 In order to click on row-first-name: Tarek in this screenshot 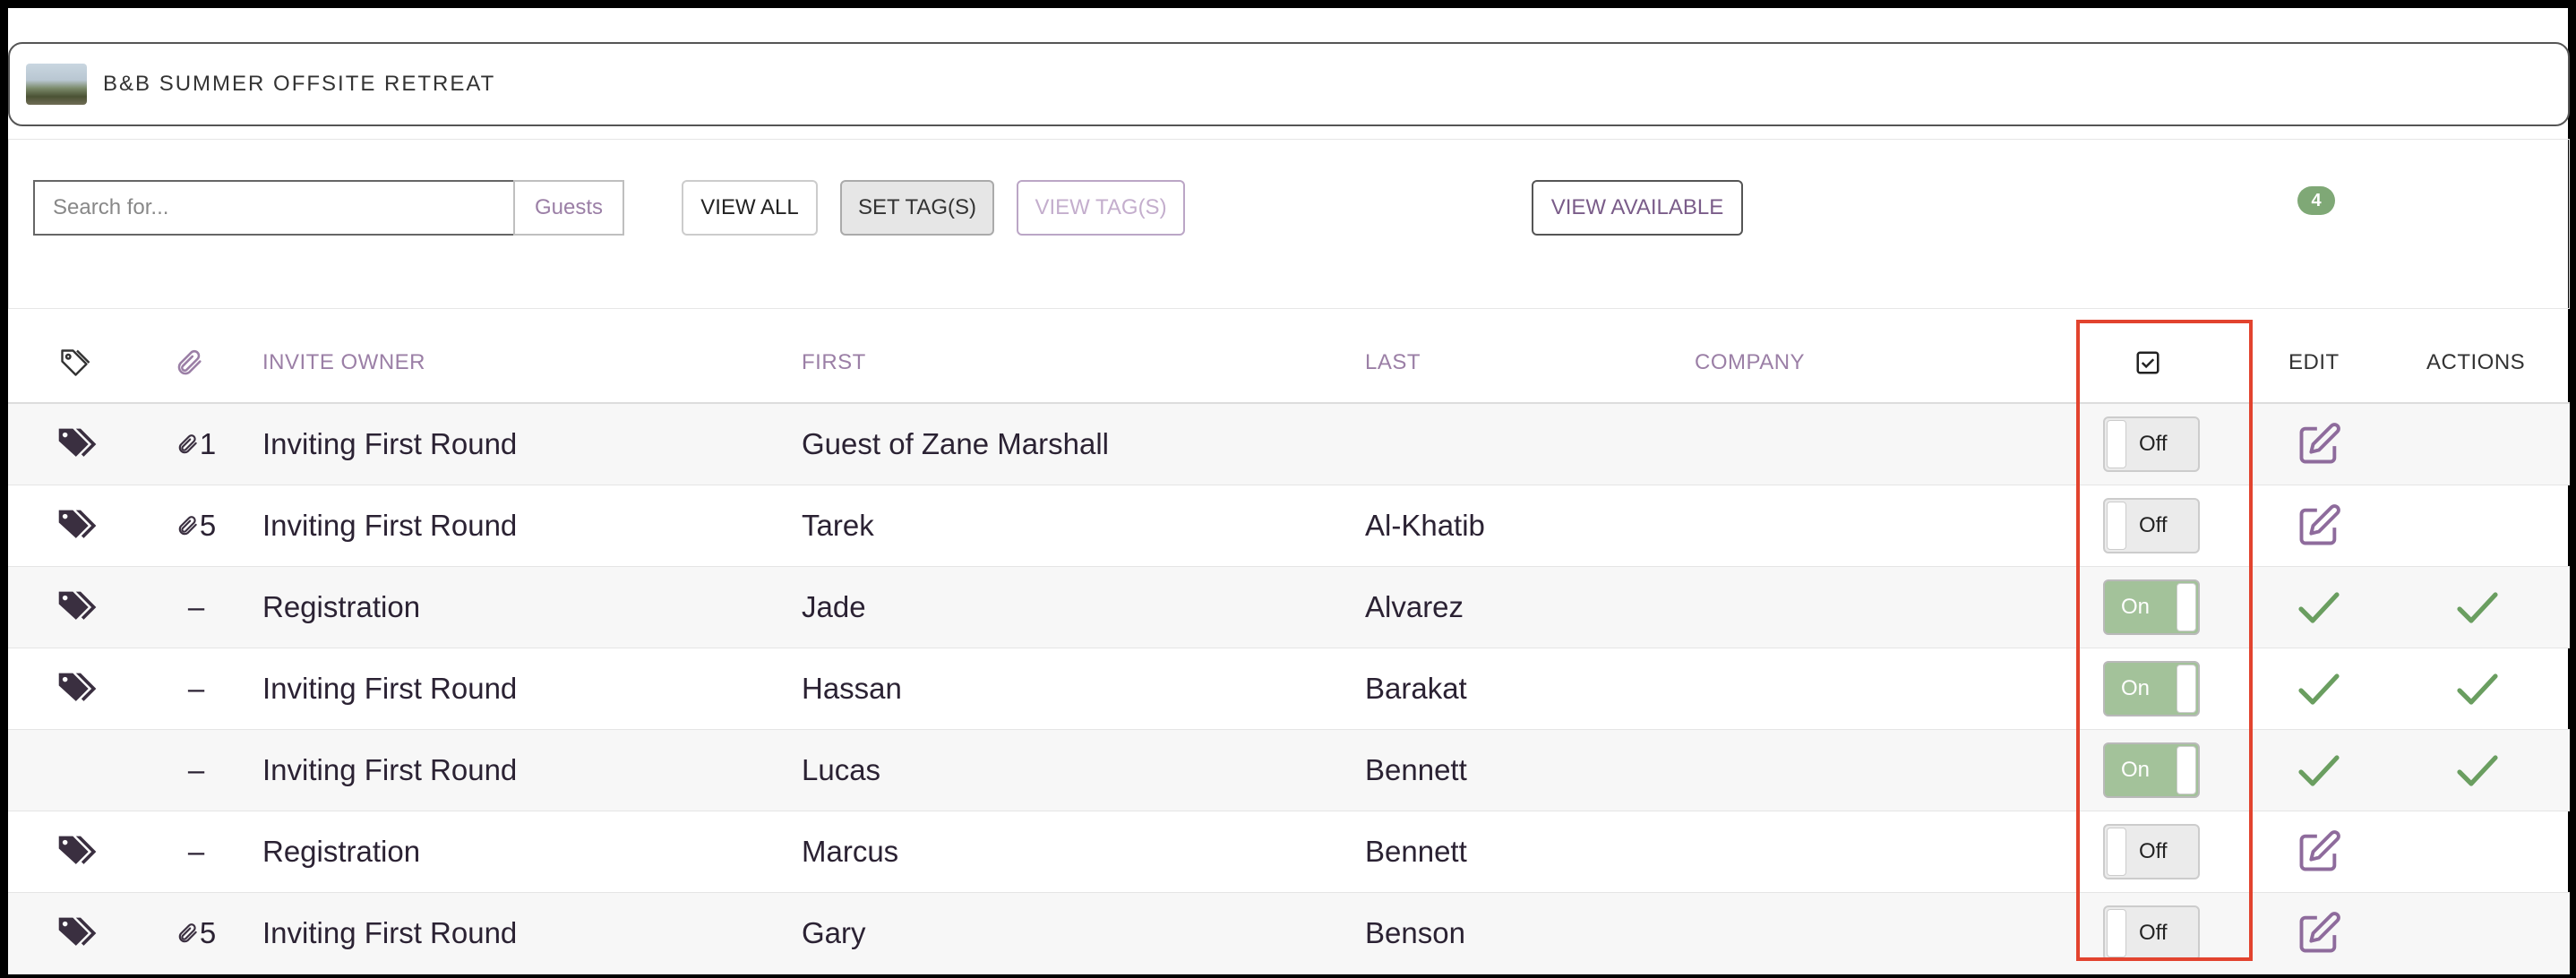, I will do `click(838, 525)`.